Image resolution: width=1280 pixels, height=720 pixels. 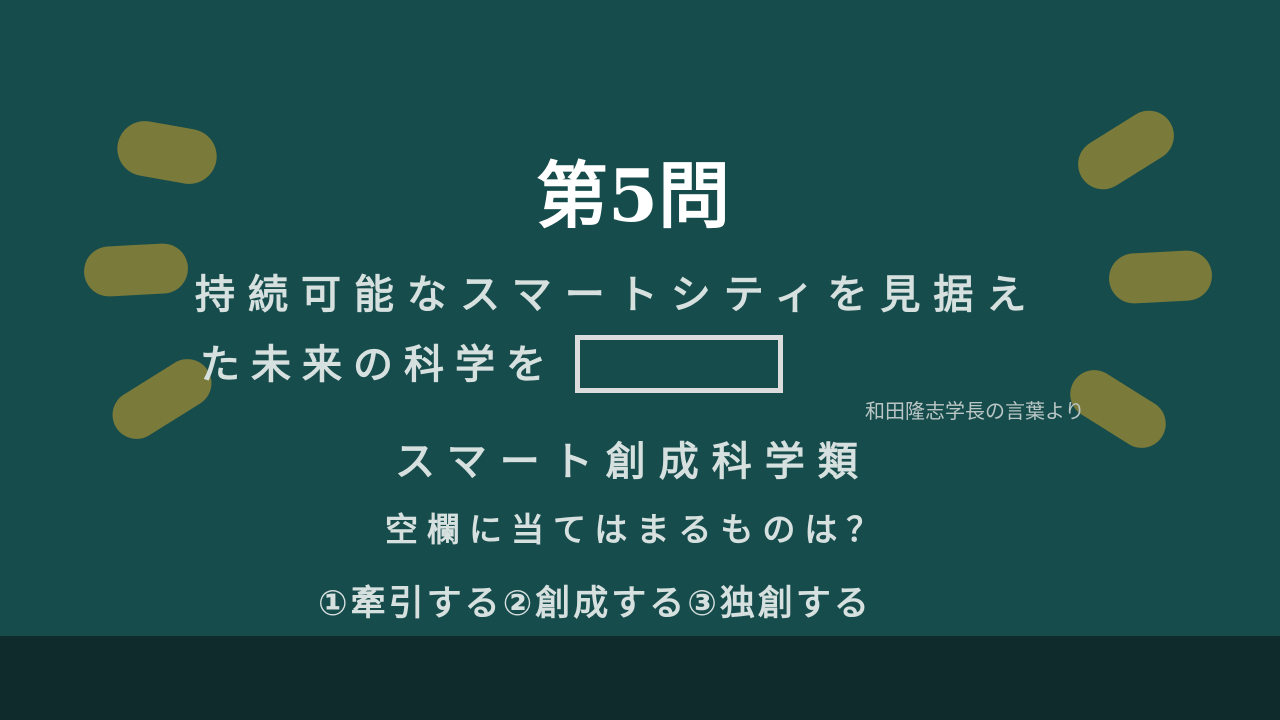 I want to click on question-line-2: た未来の科学を, so click(x=378, y=365).